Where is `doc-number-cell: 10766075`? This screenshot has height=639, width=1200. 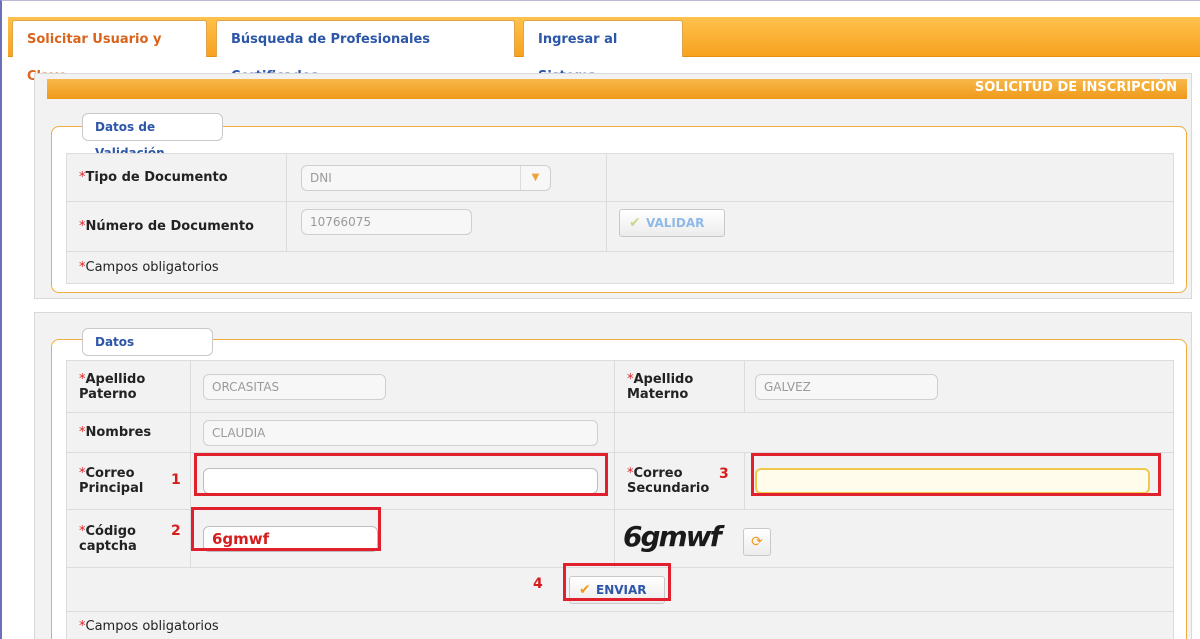
doc-number-cell: 10766075 is located at coordinates (446, 226).